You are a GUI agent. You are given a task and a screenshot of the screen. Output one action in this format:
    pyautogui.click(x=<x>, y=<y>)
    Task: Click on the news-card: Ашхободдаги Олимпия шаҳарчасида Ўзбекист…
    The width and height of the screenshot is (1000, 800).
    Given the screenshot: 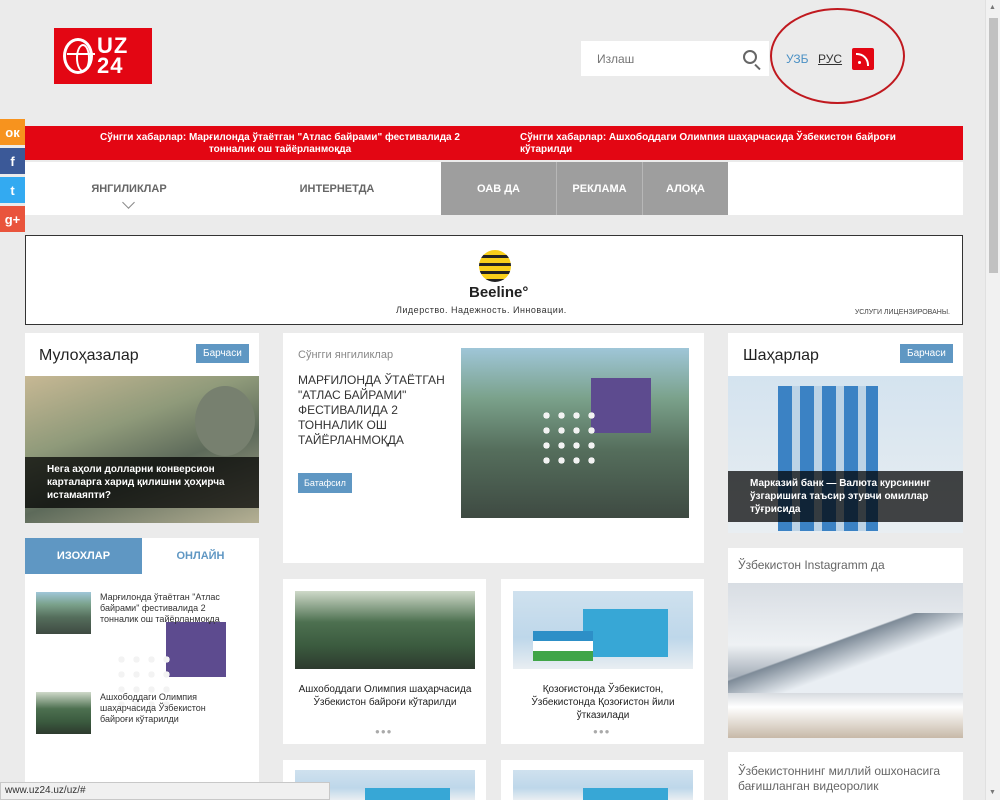 What is the action you would take?
    pyautogui.click(x=384, y=661)
    